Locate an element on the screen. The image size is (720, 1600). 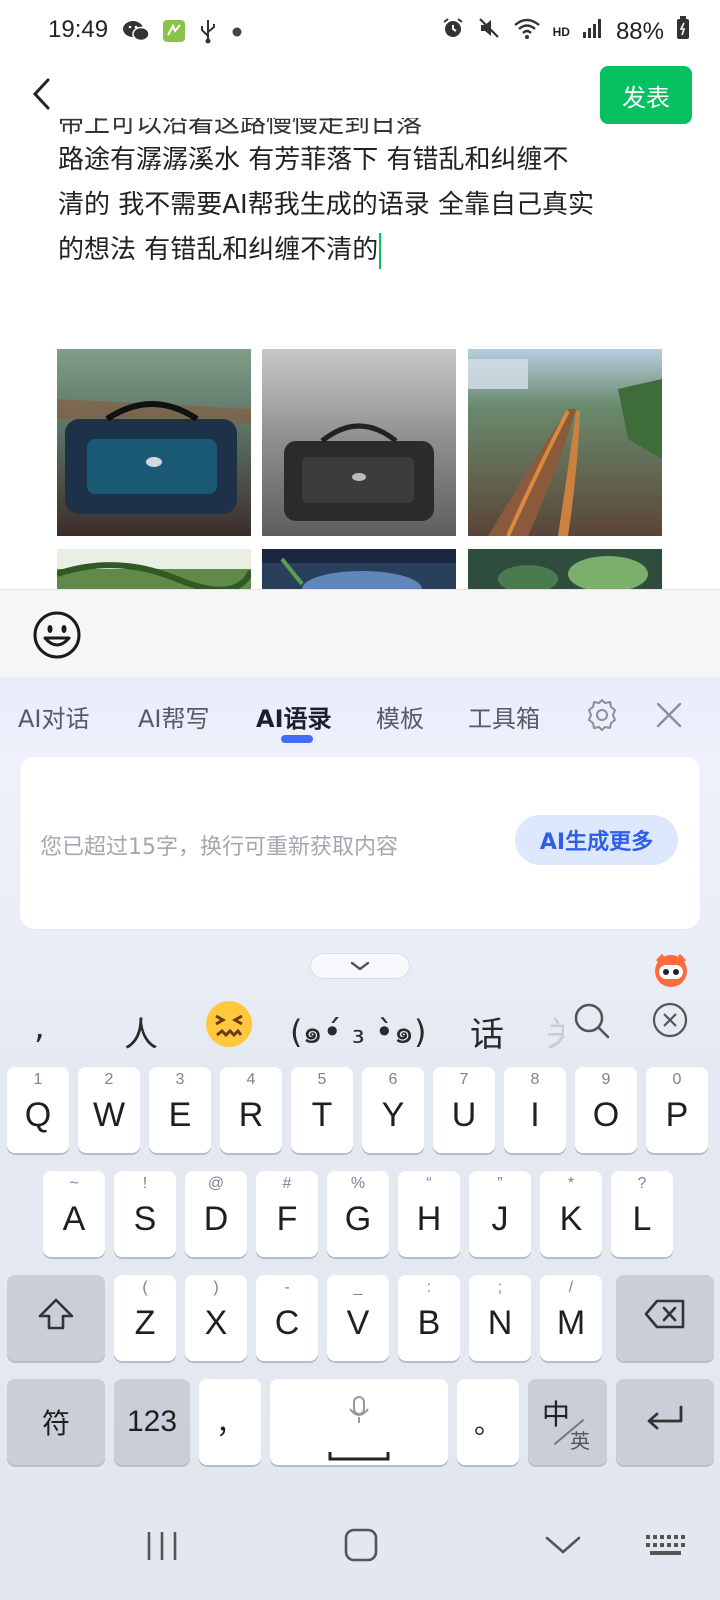
key-f: # F is located at coordinates (287, 1214).